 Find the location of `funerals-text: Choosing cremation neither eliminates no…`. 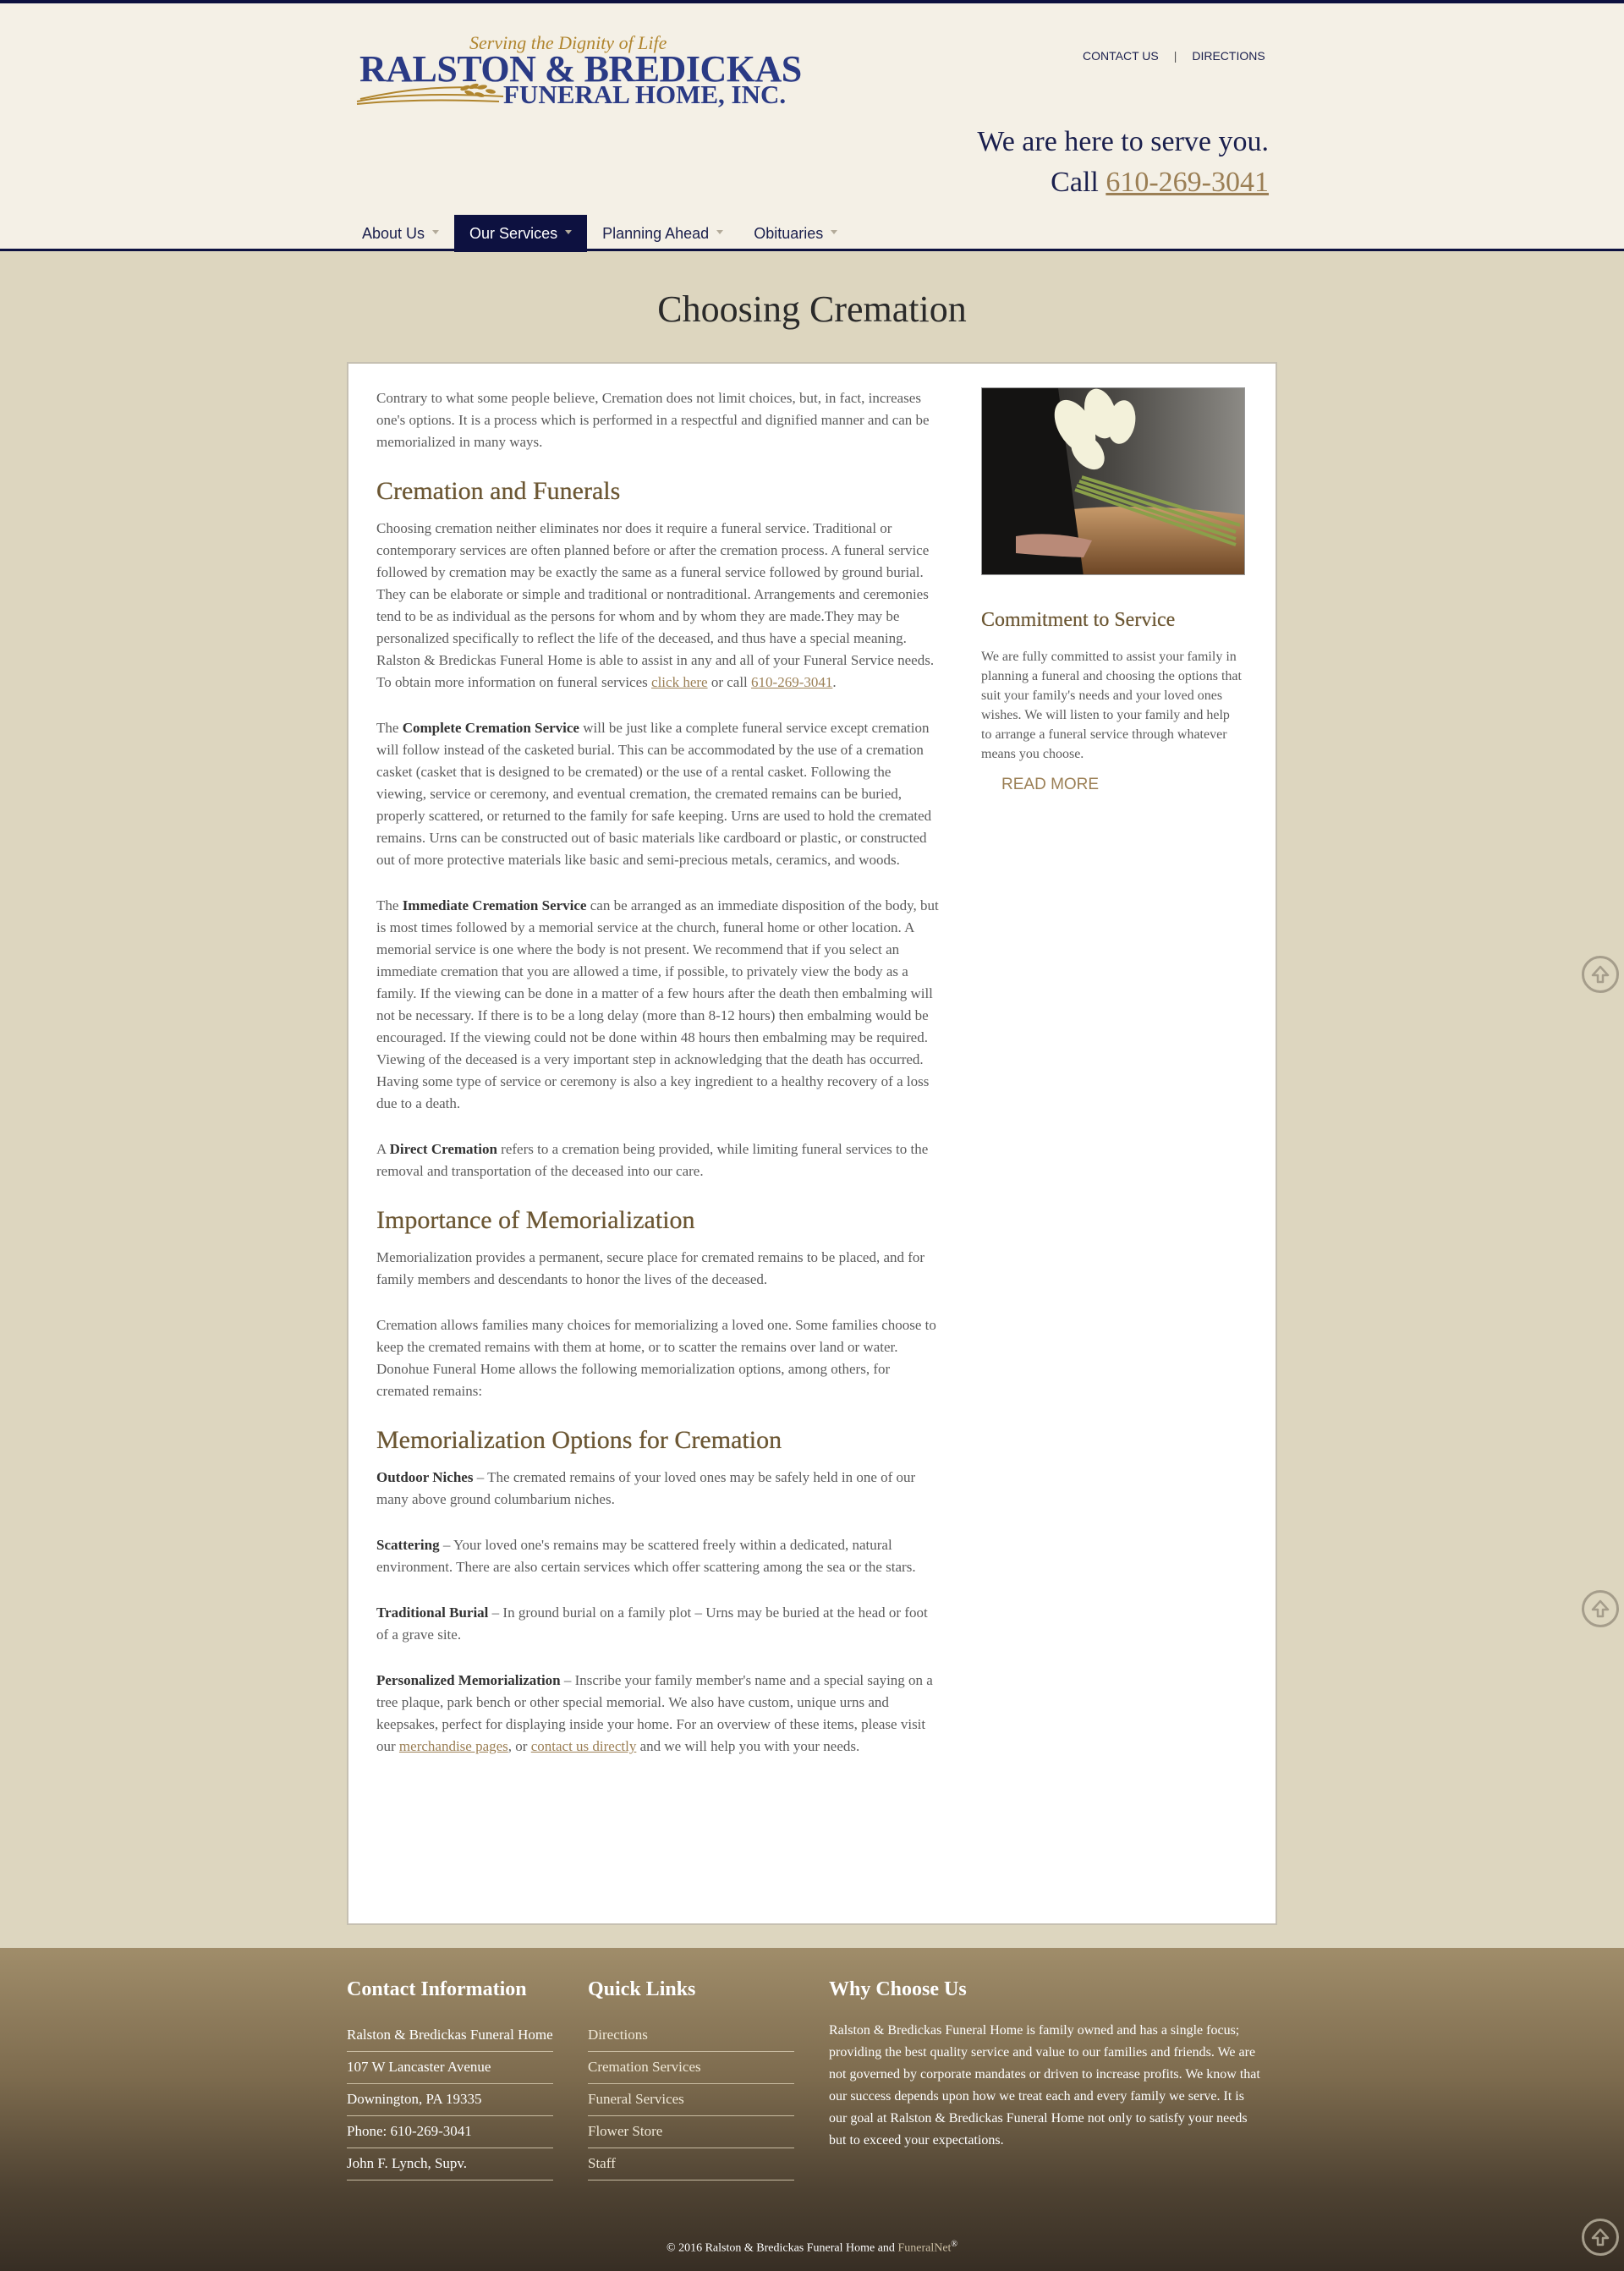

funerals-text: Choosing cremation neither eliminates no… is located at coordinates (656, 605).